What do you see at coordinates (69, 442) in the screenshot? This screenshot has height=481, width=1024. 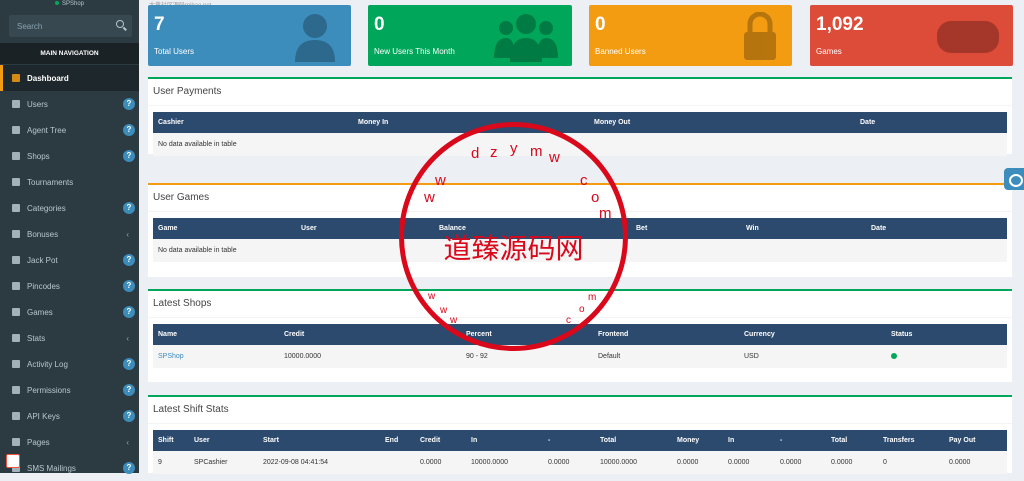 I see `sidebar-item-pages: Pages ‹` at bounding box center [69, 442].